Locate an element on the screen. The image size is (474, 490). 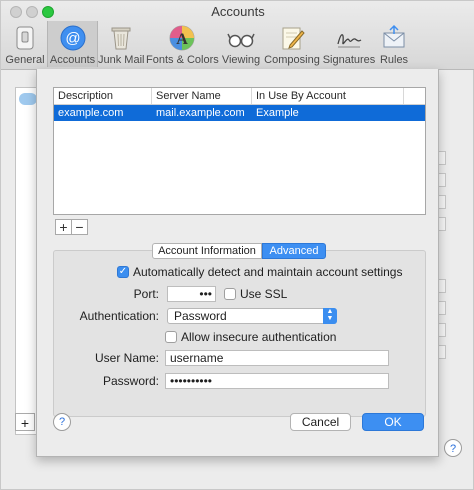
toolbar-fonts-colors: A Fonts & Colors is located at coordinates (182, 44).